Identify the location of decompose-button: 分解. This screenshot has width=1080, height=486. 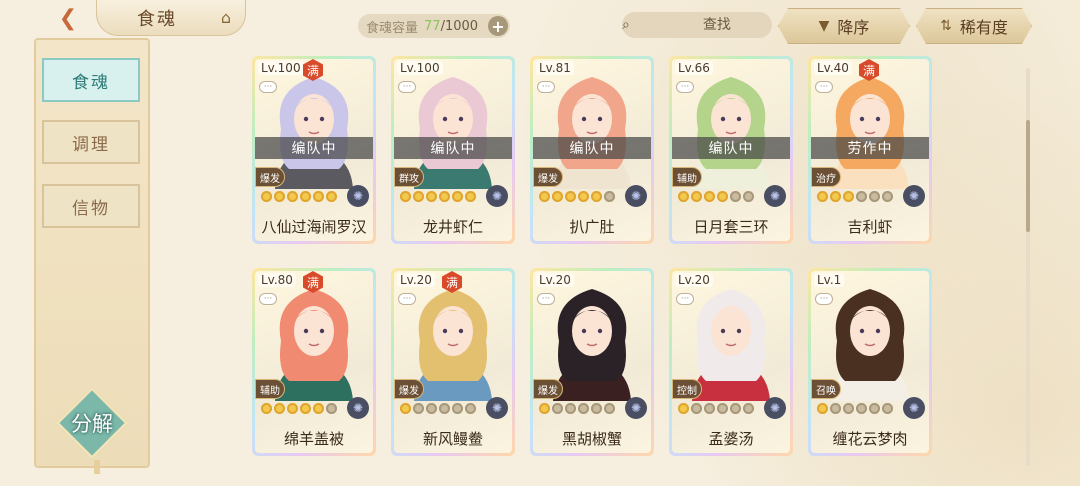
(92, 423).